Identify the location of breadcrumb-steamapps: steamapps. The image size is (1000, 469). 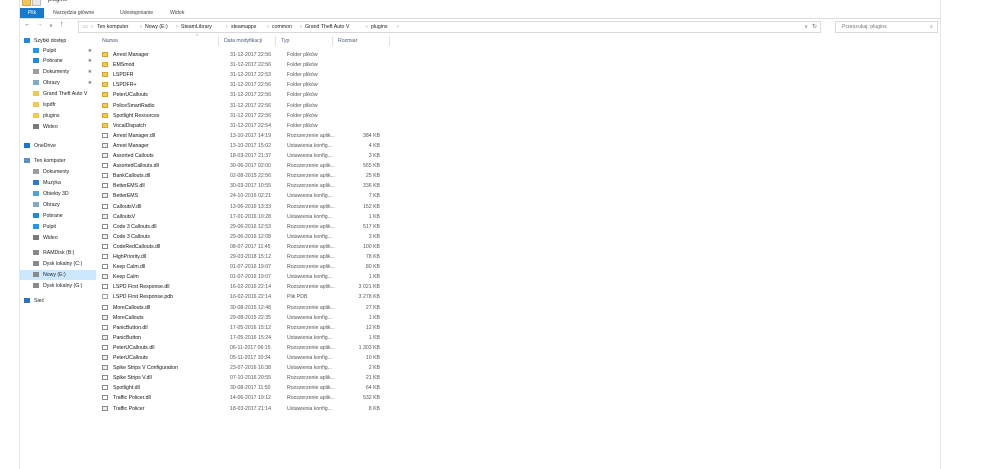
(243, 27).